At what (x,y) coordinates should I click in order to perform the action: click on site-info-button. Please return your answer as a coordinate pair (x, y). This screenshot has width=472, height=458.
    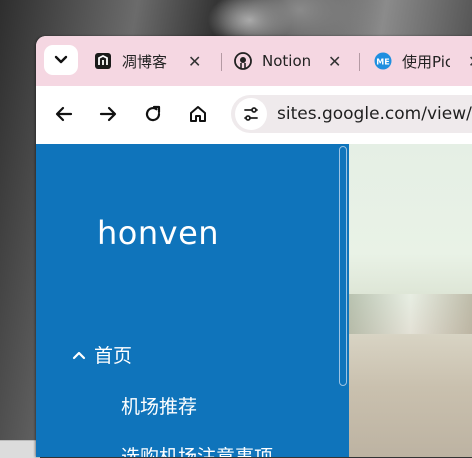
    Looking at the image, I should click on (251, 114).